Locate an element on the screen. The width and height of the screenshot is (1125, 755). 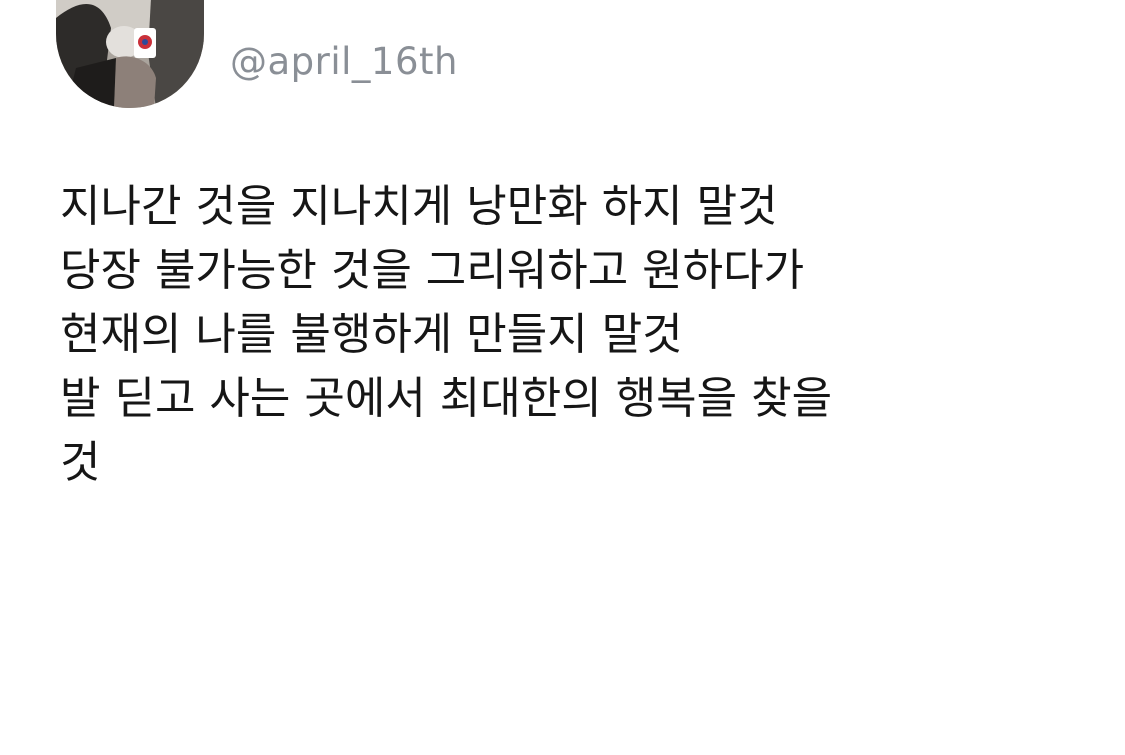
user-handle: @april_16th is located at coordinates (344, 62).